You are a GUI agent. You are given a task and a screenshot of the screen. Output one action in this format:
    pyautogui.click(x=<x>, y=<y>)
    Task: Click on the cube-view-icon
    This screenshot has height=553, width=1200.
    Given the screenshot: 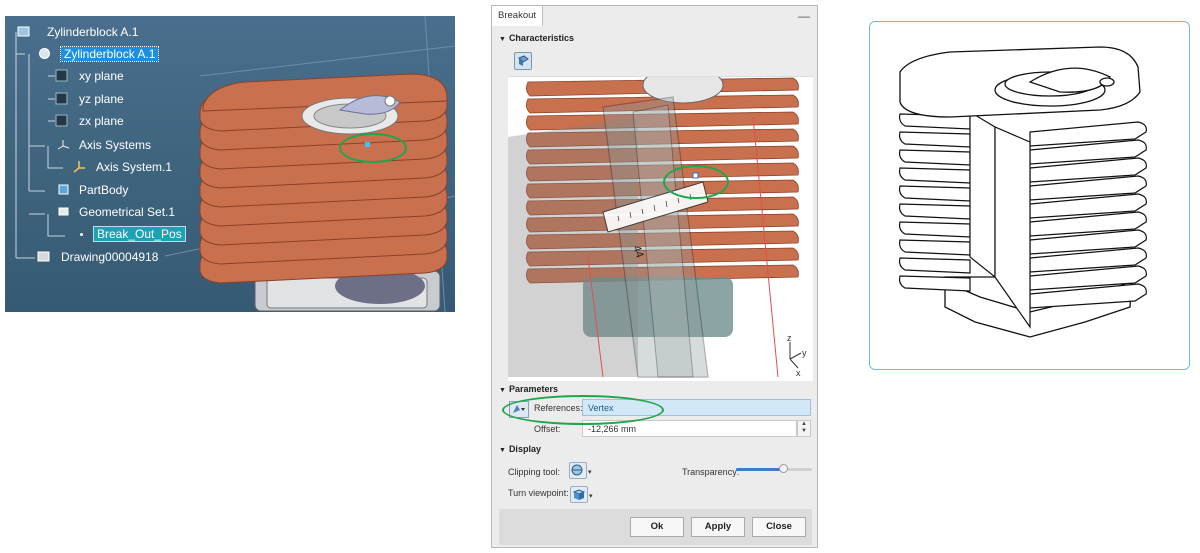 What is the action you would take?
    pyautogui.click(x=579, y=494)
    